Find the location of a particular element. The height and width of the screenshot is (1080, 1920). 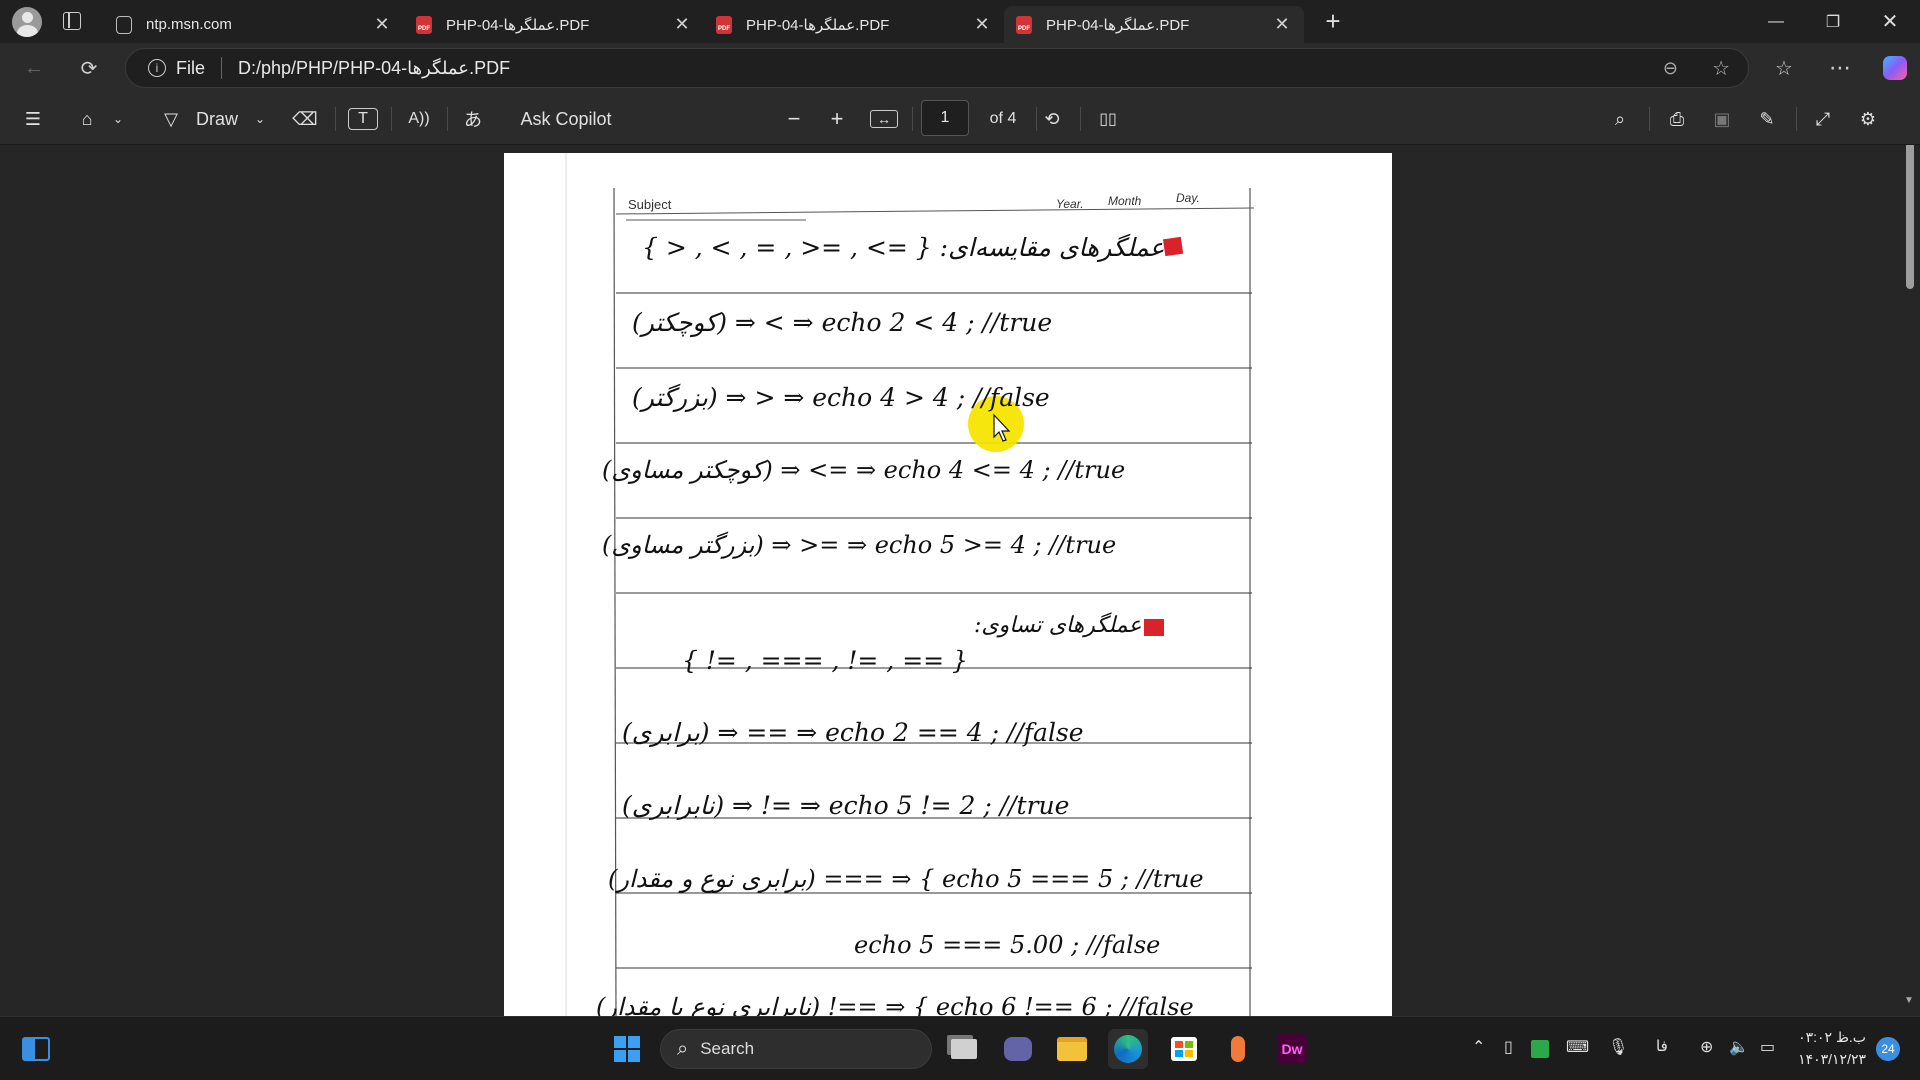

section-heading: :عملگرهای تساوی is located at coordinates (1058, 625).